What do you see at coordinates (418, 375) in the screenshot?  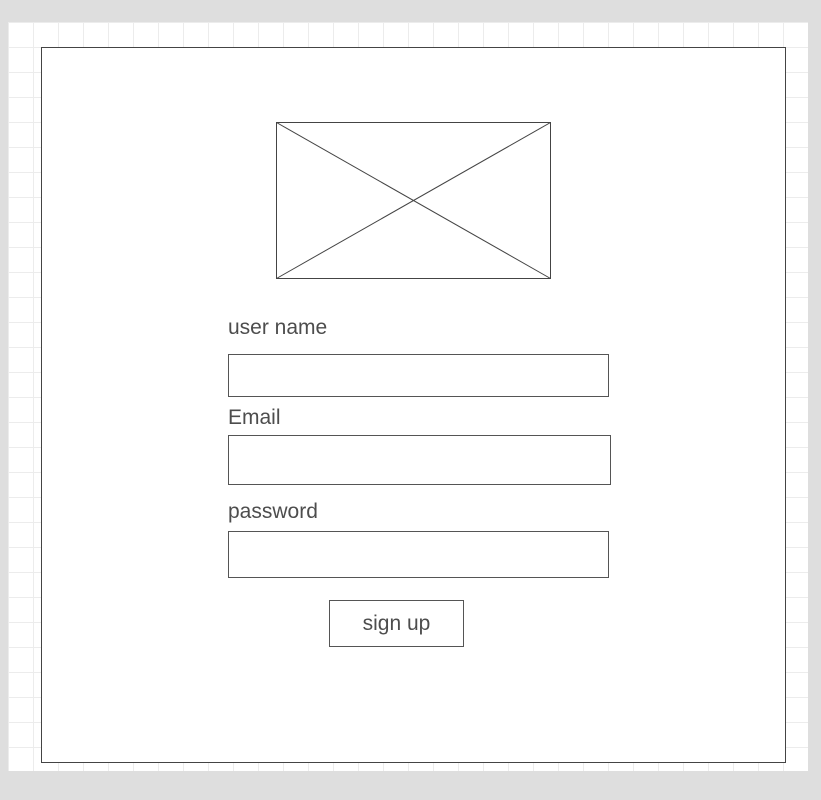 I see `username-field` at bounding box center [418, 375].